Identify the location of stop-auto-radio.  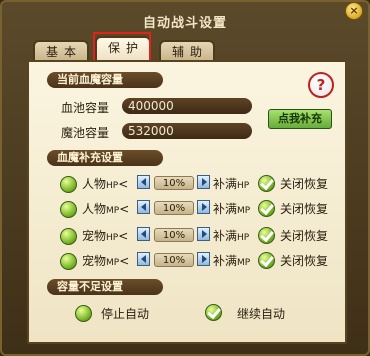
(83, 313).